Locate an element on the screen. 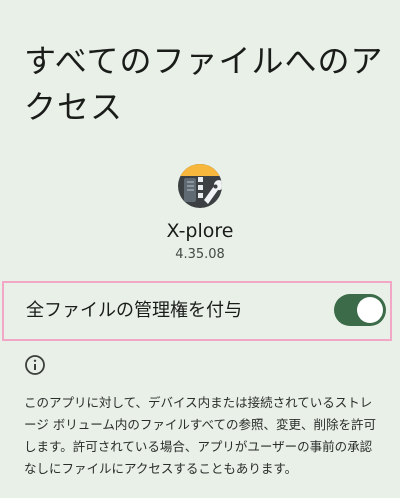  app-version: 4.35.08 is located at coordinates (200, 254).